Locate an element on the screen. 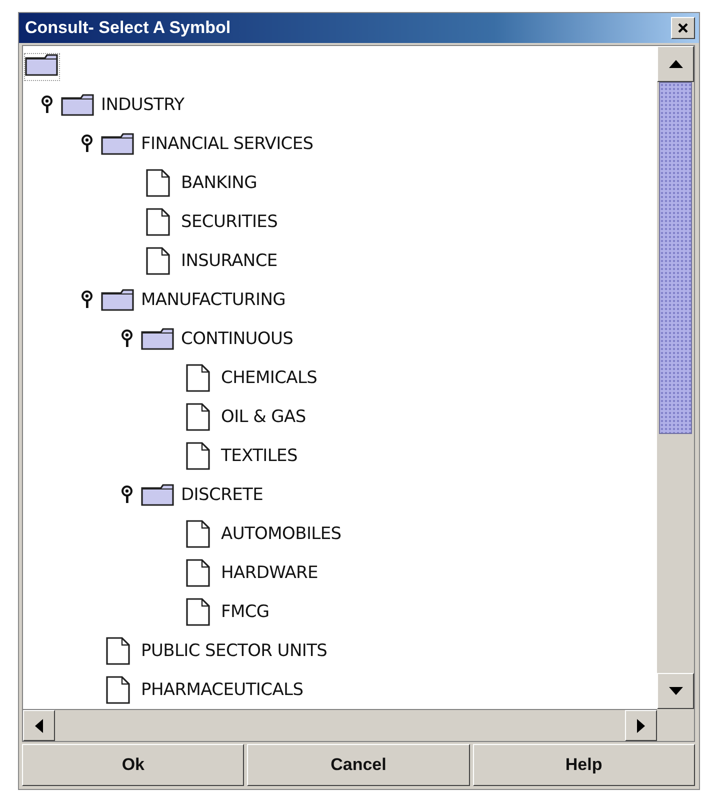  tree-item-label: TEXTILES is located at coordinates (259, 456).